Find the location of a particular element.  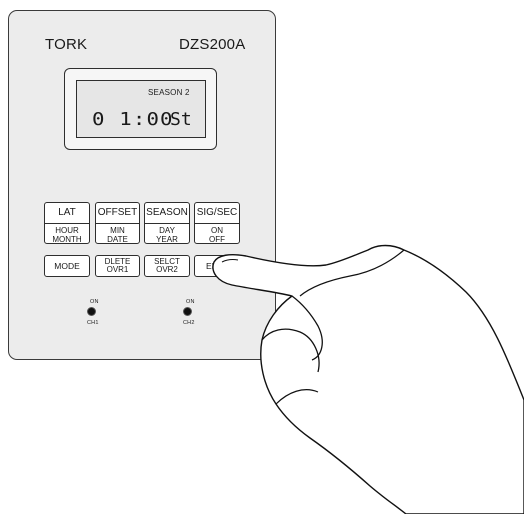

enter-button: ENT is located at coordinates (217, 266).